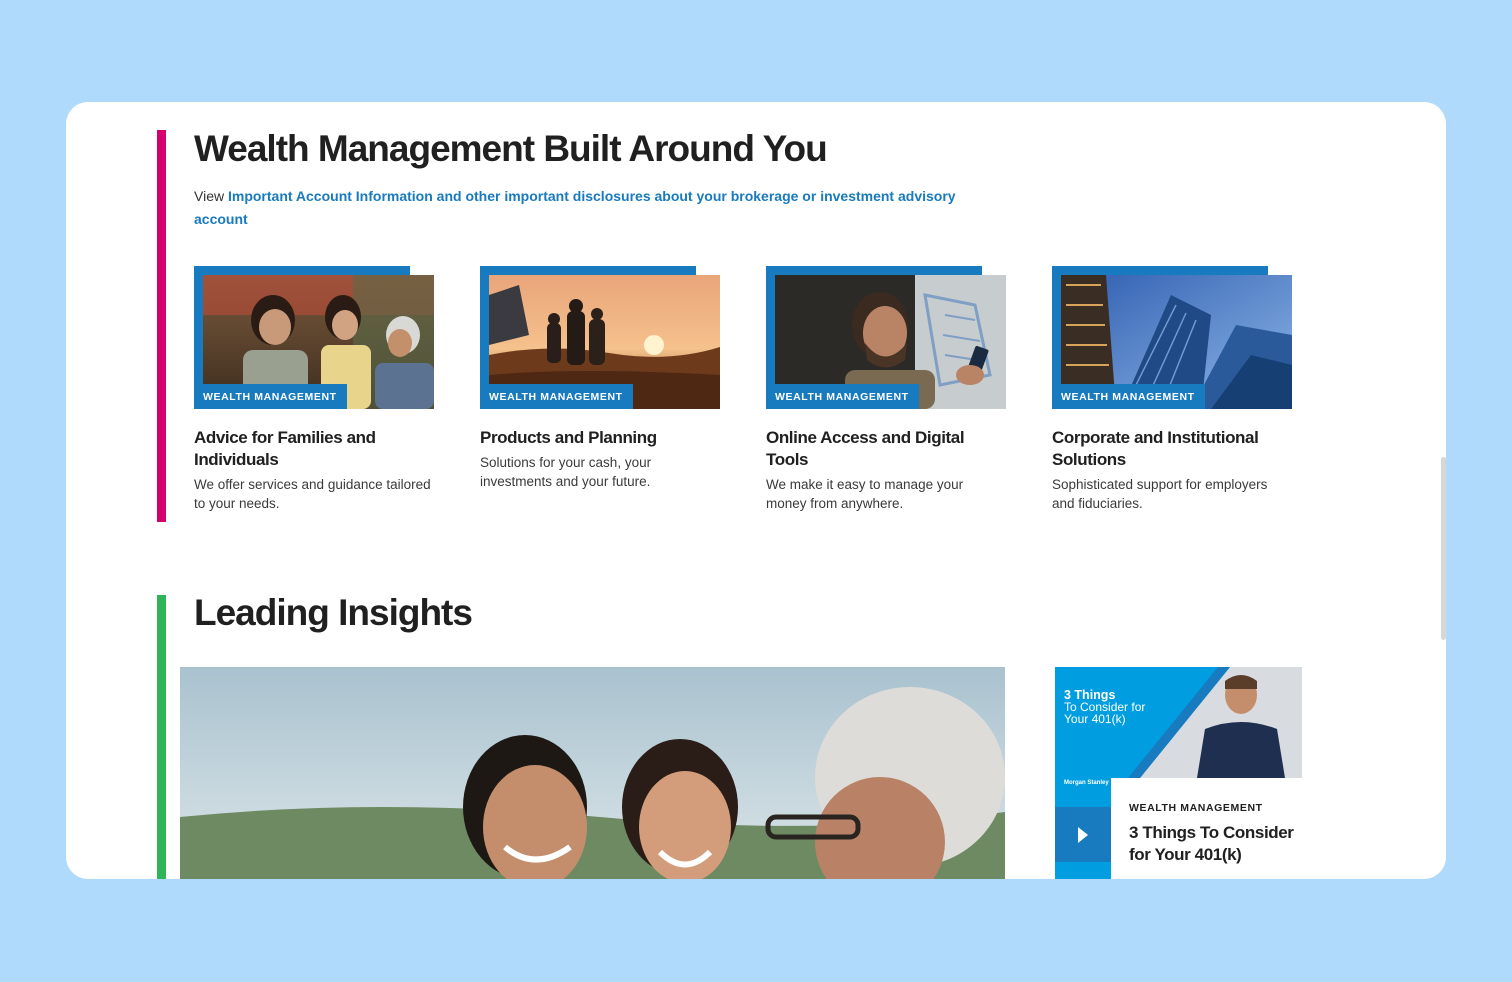 The height and width of the screenshot is (982, 1512). I want to click on brand-logo: Morgan Stanley, so click(1086, 783).